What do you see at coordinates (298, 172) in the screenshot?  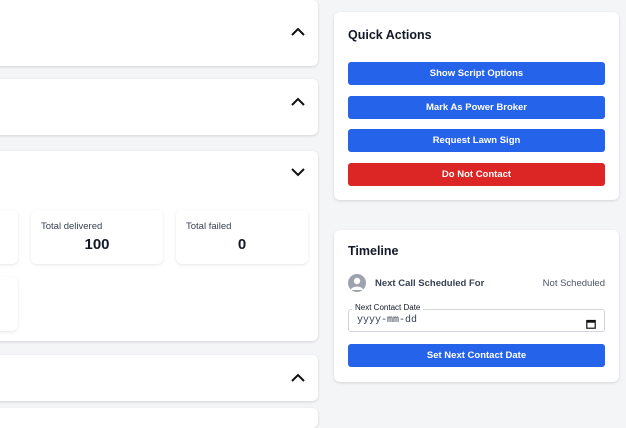 I see `chevron-down-icon` at bounding box center [298, 172].